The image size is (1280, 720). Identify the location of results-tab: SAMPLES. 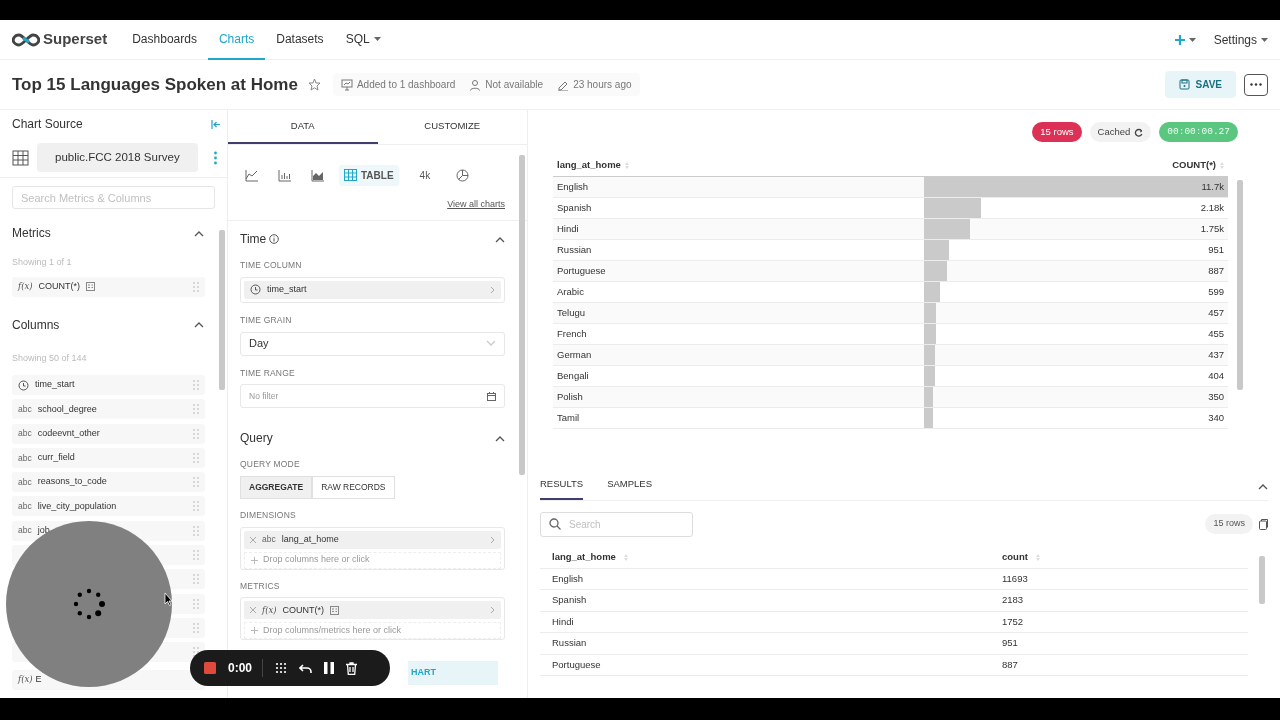
(629, 485).